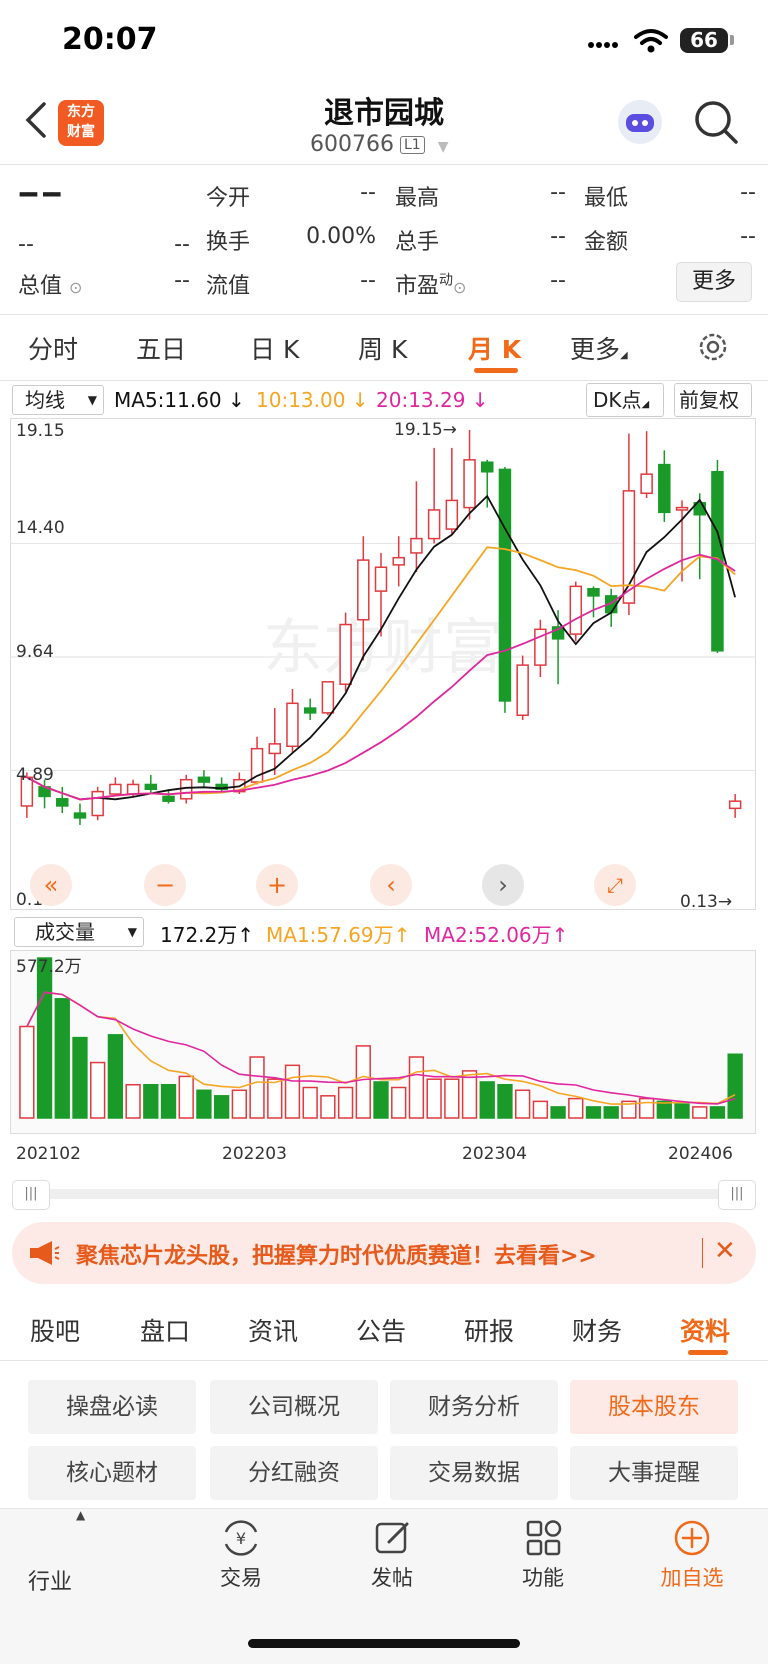 The height and width of the screenshot is (1664, 768). What do you see at coordinates (713, 347) in the screenshot?
I see `settings-gear-icon` at bounding box center [713, 347].